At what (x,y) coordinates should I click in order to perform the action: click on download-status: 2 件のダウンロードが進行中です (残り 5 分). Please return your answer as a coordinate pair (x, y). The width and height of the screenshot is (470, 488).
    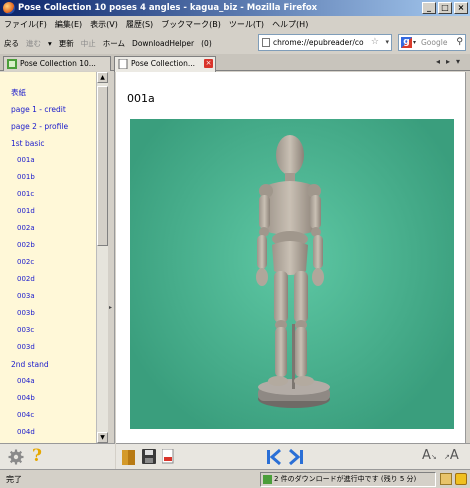
    Looking at the image, I should click on (348, 479).